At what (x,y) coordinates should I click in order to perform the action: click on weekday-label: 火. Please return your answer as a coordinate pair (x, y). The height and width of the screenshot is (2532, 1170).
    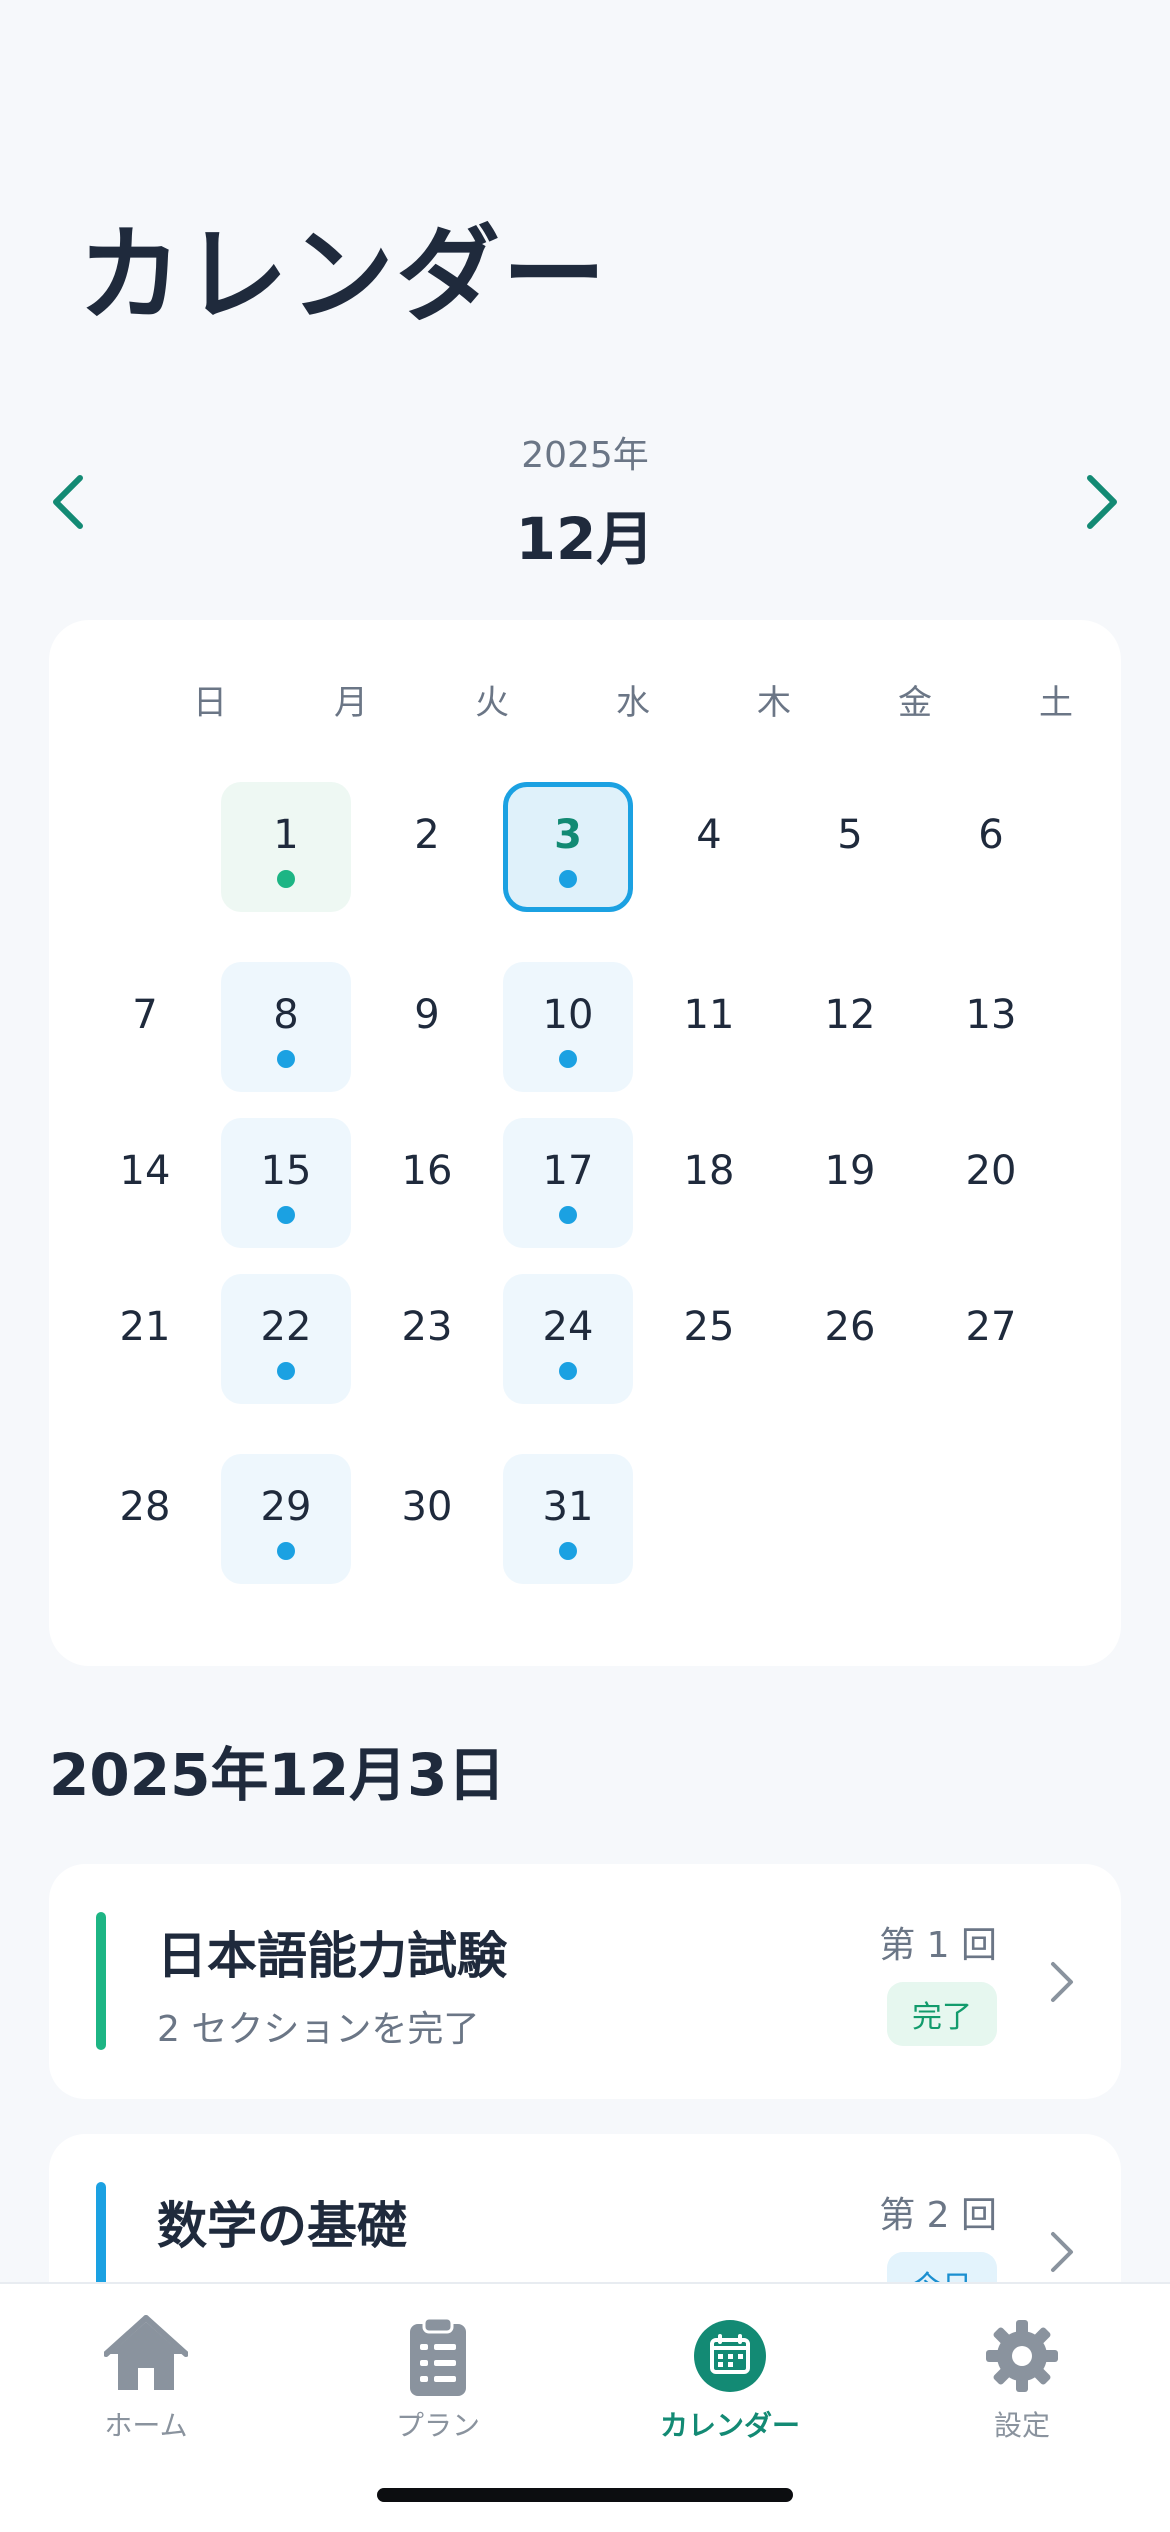
    Looking at the image, I should click on (492, 703).